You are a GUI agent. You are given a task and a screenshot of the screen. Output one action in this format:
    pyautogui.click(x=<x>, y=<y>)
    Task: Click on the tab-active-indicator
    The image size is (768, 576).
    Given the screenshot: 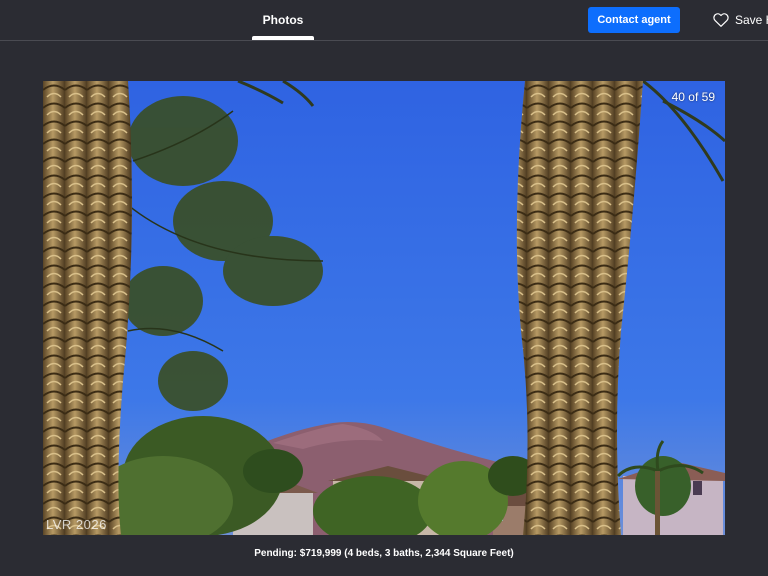 What is the action you would take?
    pyautogui.click(x=283, y=38)
    